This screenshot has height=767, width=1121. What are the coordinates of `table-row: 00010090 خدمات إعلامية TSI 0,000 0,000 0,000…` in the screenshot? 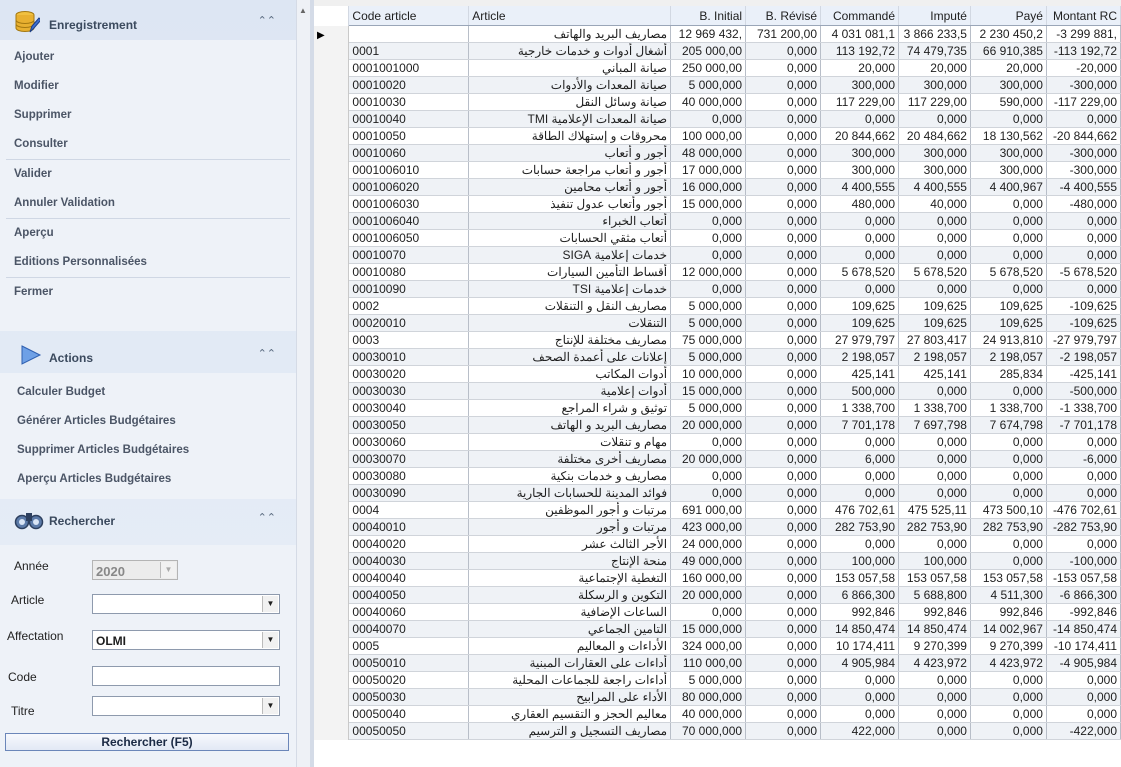 It's located at (717, 289).